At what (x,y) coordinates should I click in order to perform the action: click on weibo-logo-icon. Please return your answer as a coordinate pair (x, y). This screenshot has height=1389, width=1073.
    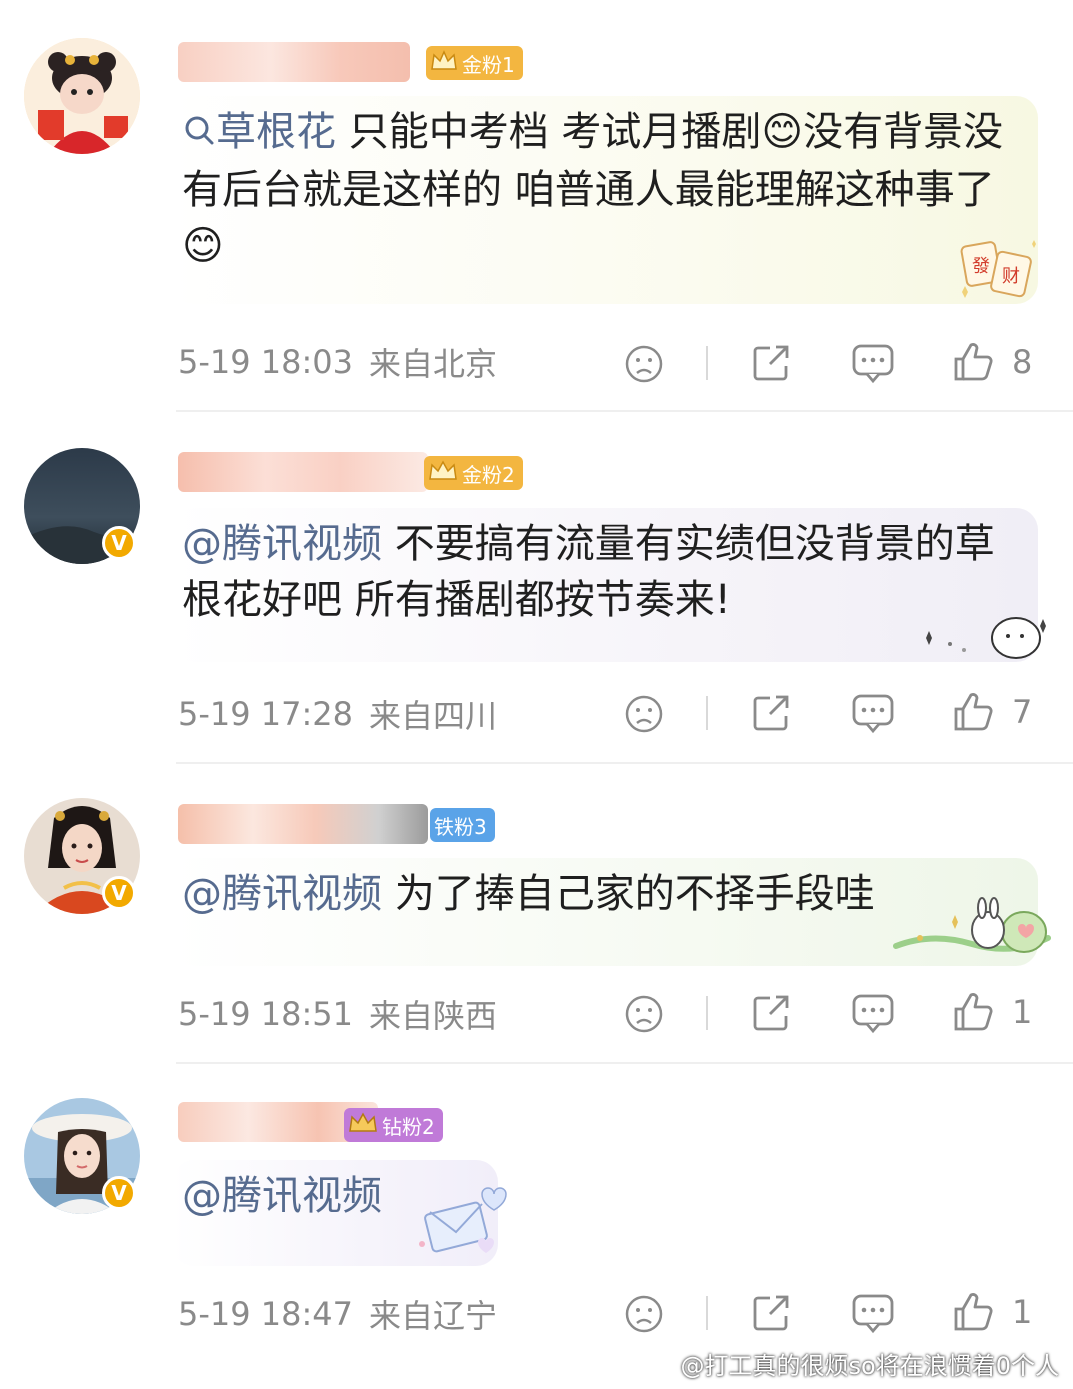
    Looking at the image, I should click on (665, 1364).